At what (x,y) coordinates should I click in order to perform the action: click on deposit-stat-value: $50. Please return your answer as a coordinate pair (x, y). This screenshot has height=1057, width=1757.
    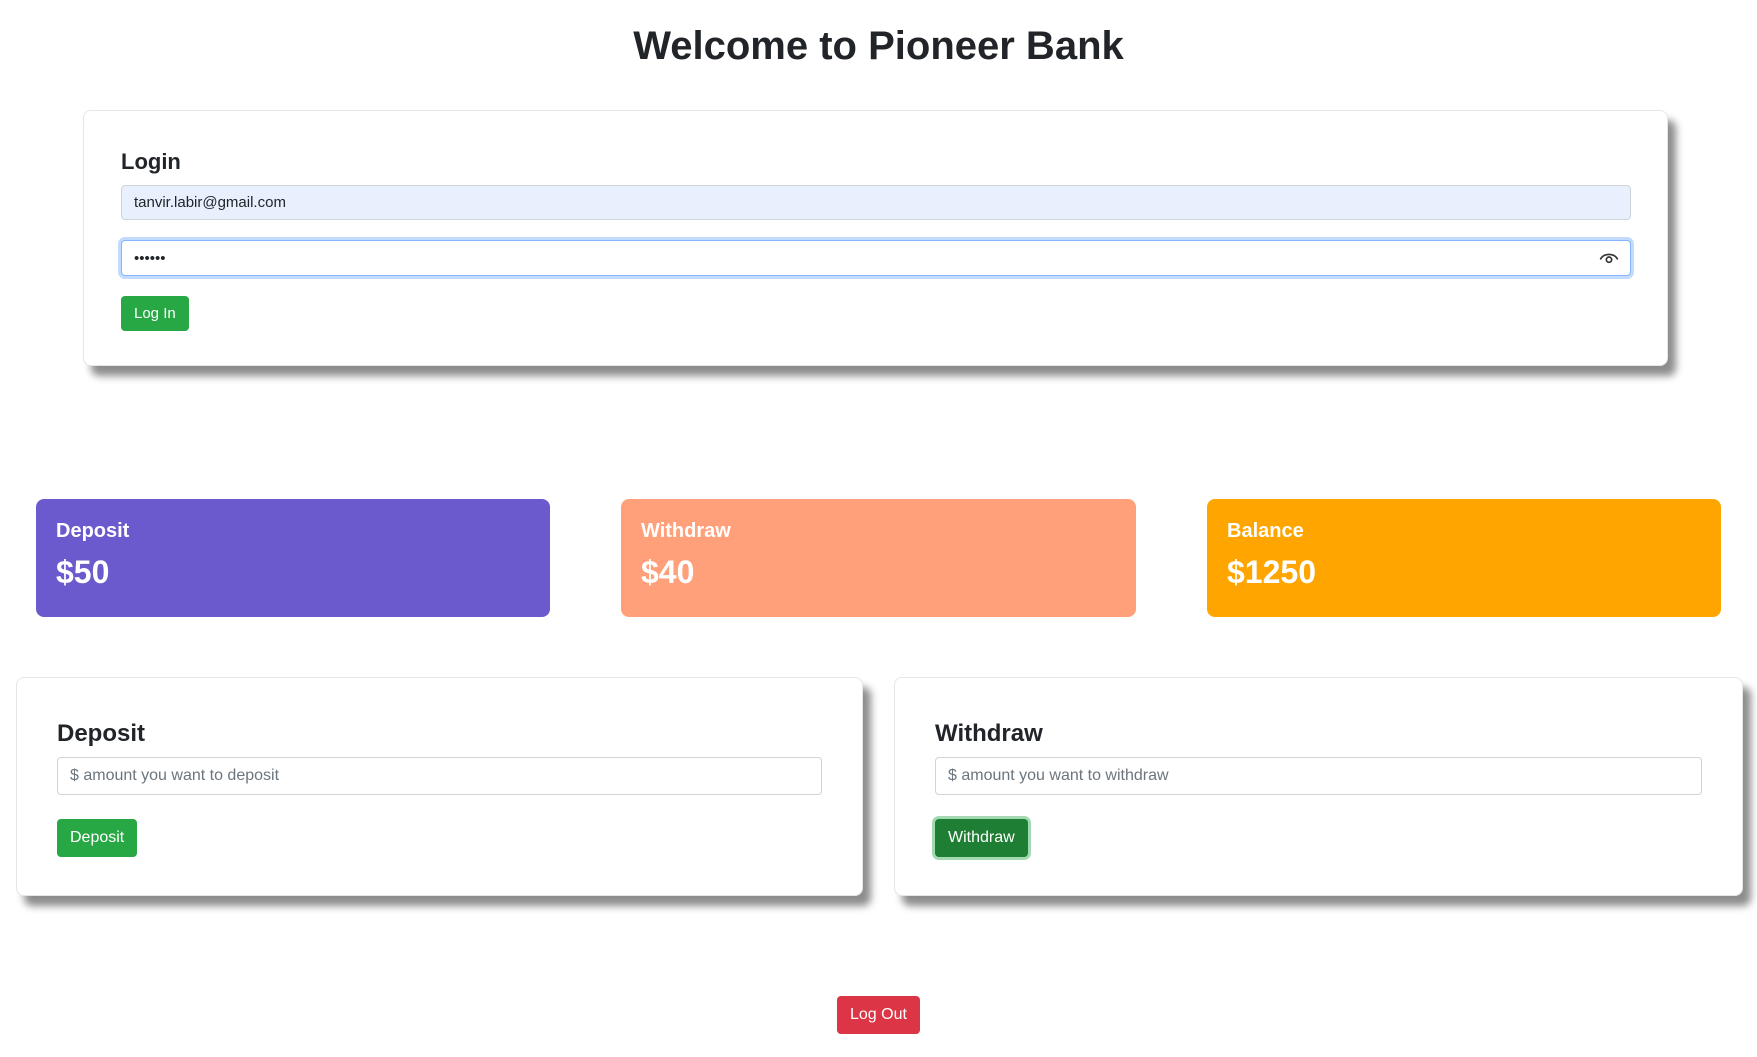
    Looking at the image, I should click on (83, 572).